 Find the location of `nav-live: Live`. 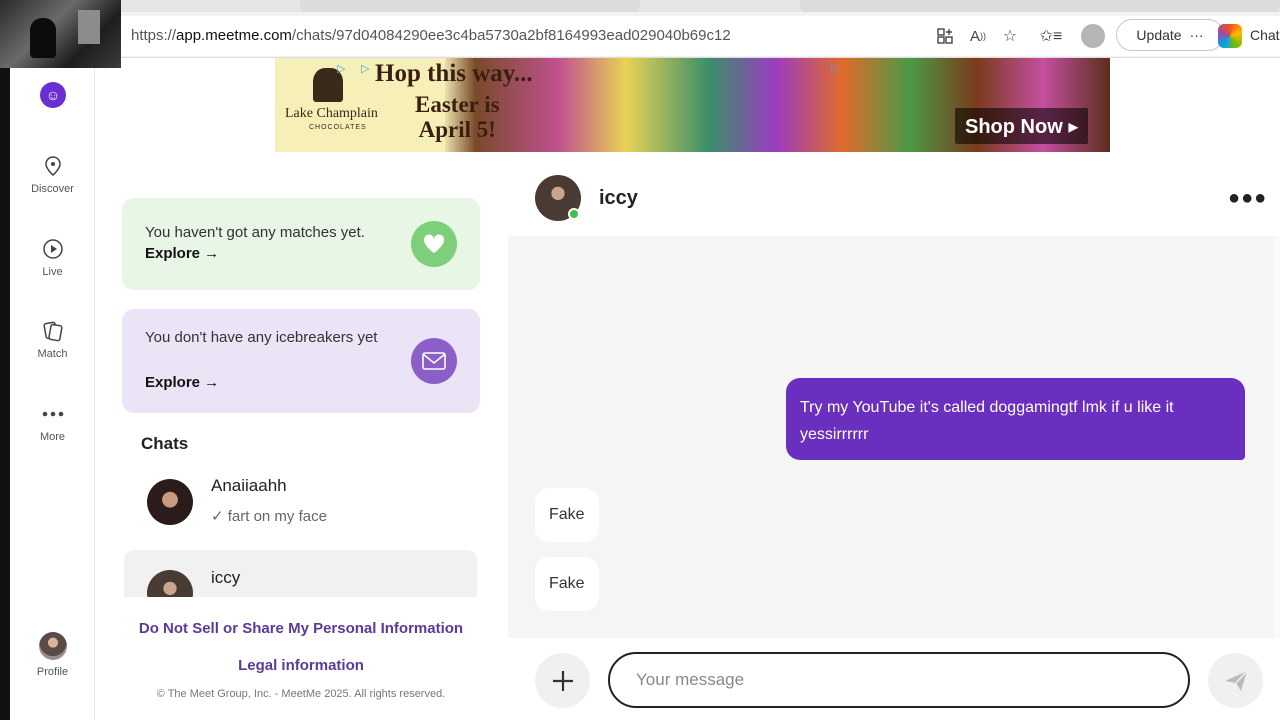

nav-live: Live is located at coordinates (52, 258).